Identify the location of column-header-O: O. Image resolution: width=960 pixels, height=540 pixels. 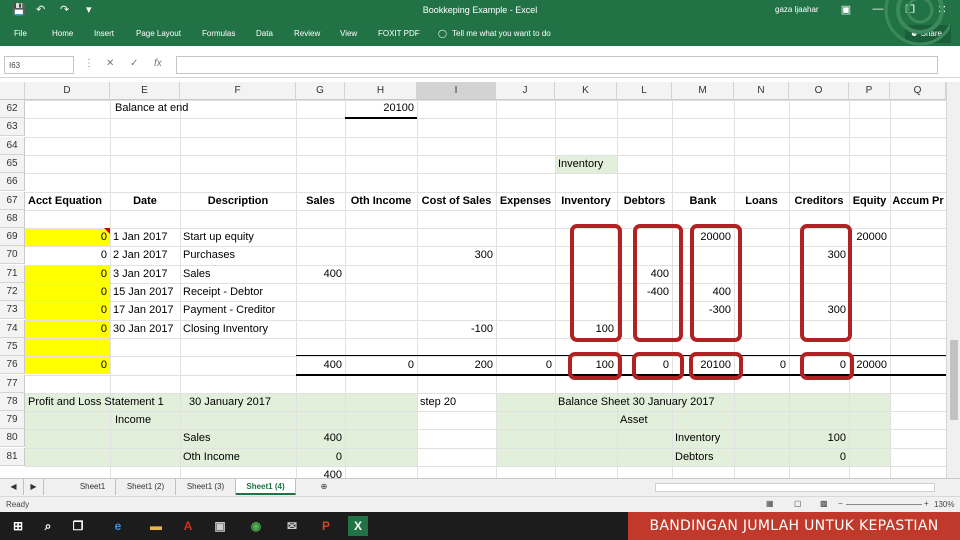
(819, 91).